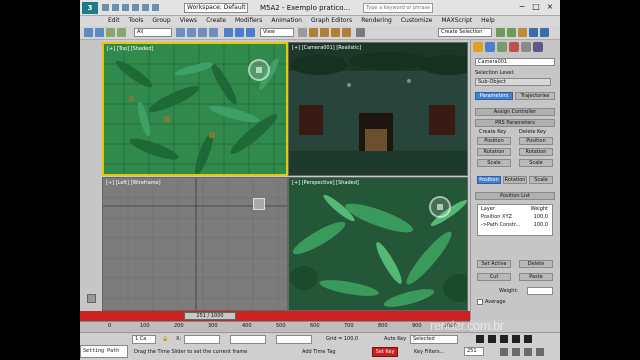 The width and height of the screenshot is (640, 360). Describe the element at coordinates (398, 8) in the screenshot. I see `search-input: Type a keyword or phrase` at that location.